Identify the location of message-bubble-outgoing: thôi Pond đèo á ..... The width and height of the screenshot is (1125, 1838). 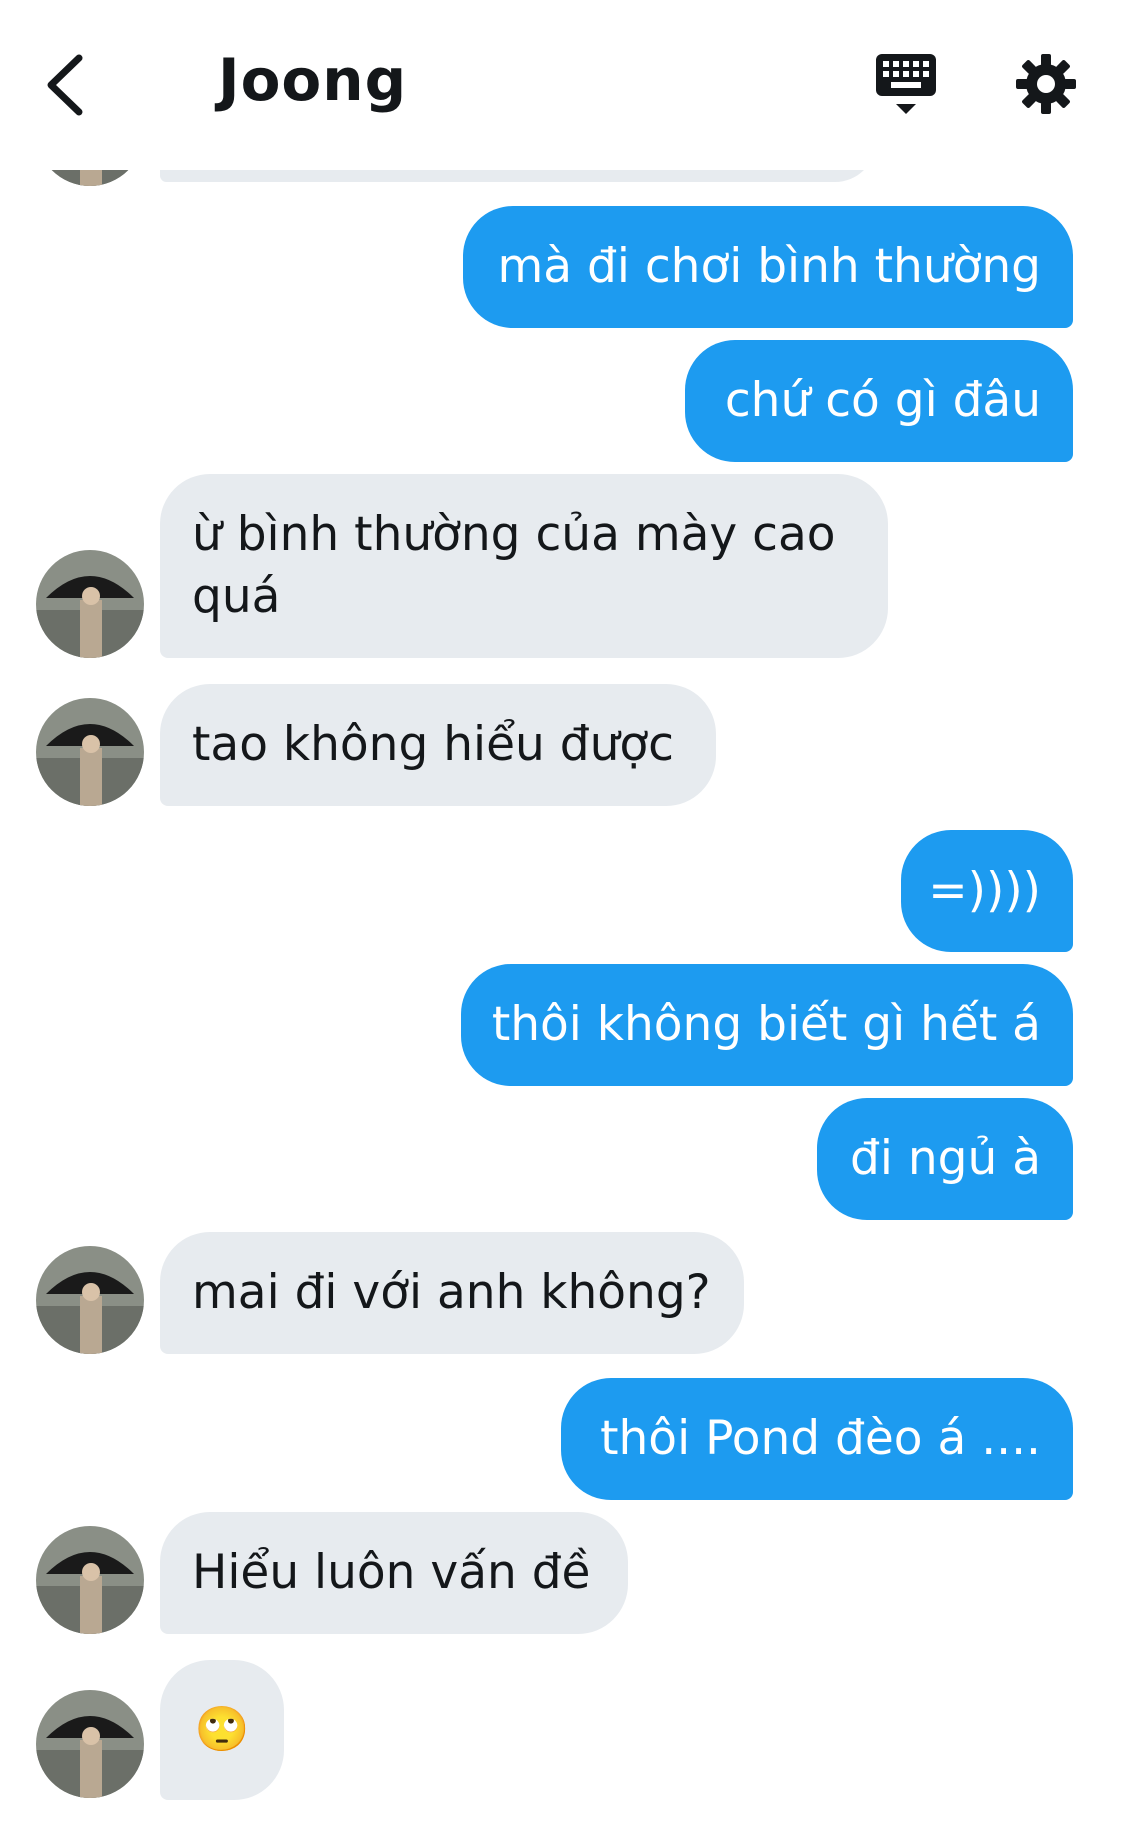
(817, 1439).